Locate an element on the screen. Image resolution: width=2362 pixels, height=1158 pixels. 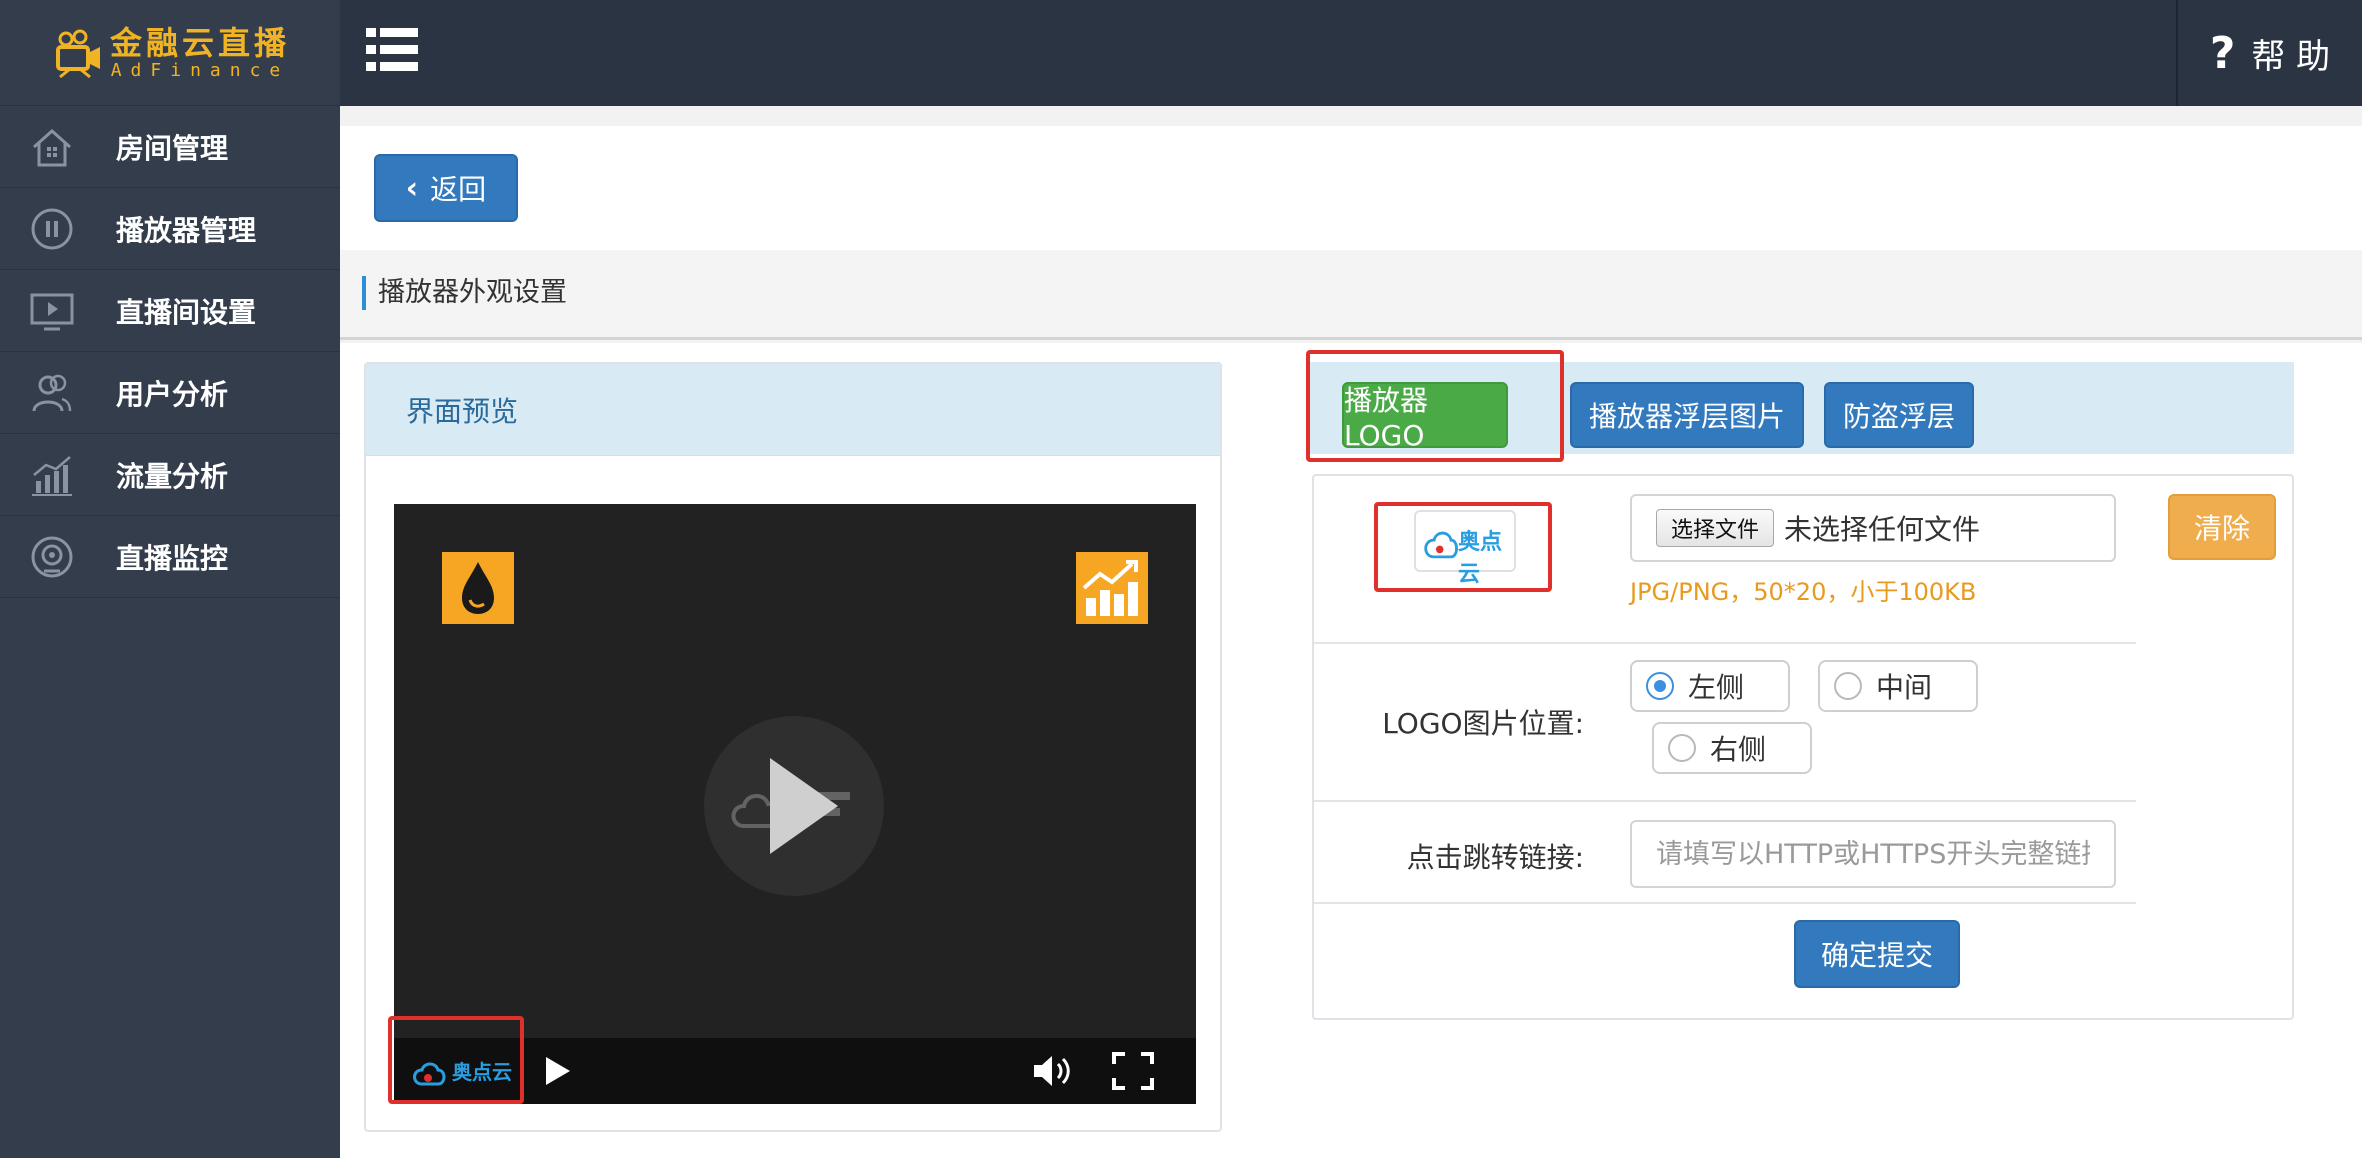
link-input is located at coordinates (1873, 854).